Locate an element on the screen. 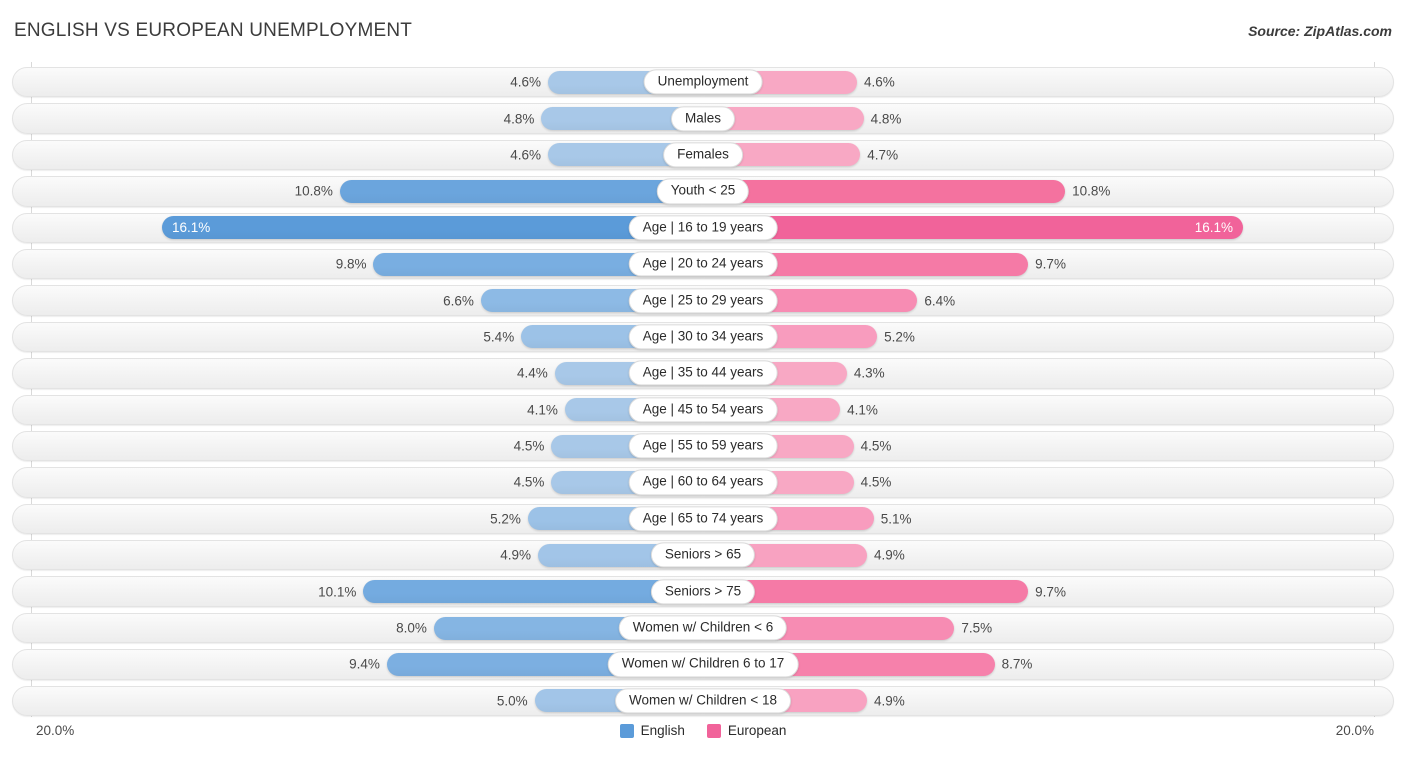 This screenshot has height=757, width=1406. left-half: 9.4% is located at coordinates (367, 664).